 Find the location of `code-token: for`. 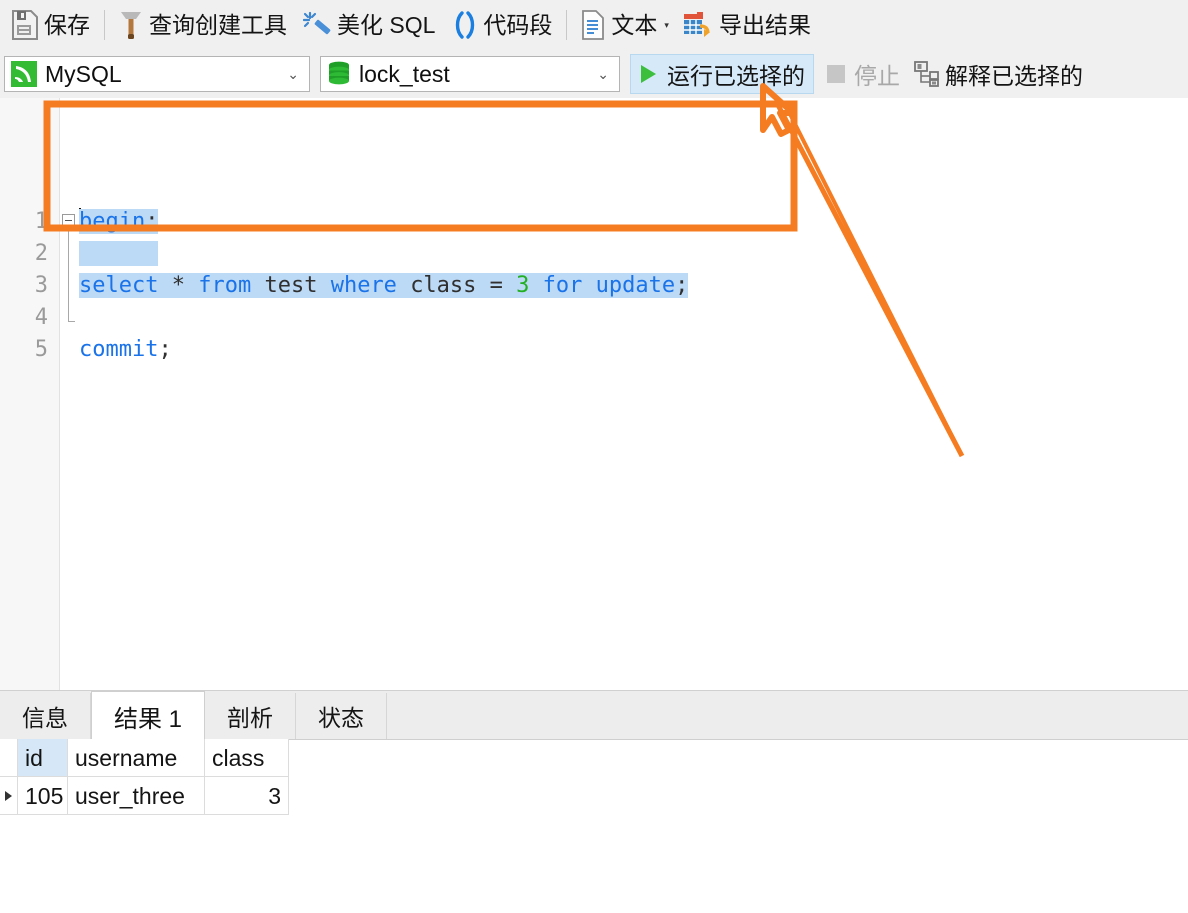

code-token: for is located at coordinates (562, 285).